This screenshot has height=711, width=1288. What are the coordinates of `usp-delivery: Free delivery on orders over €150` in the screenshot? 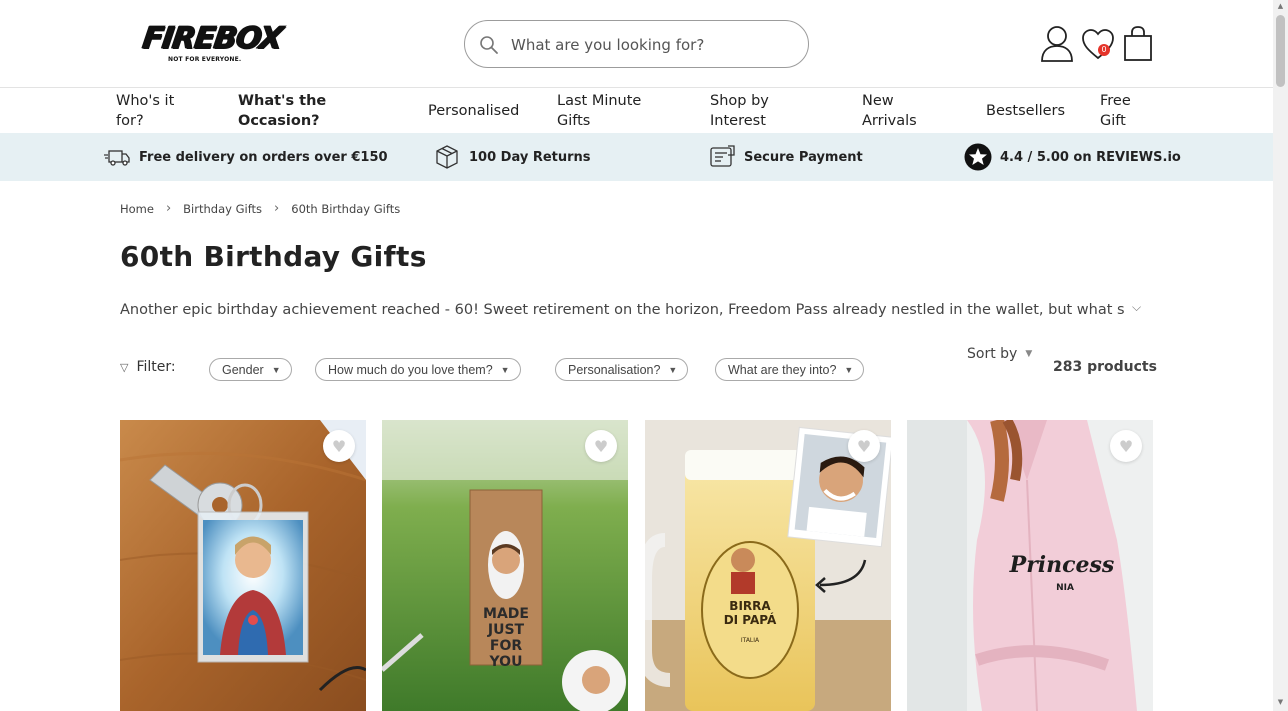 It's located at (245, 157).